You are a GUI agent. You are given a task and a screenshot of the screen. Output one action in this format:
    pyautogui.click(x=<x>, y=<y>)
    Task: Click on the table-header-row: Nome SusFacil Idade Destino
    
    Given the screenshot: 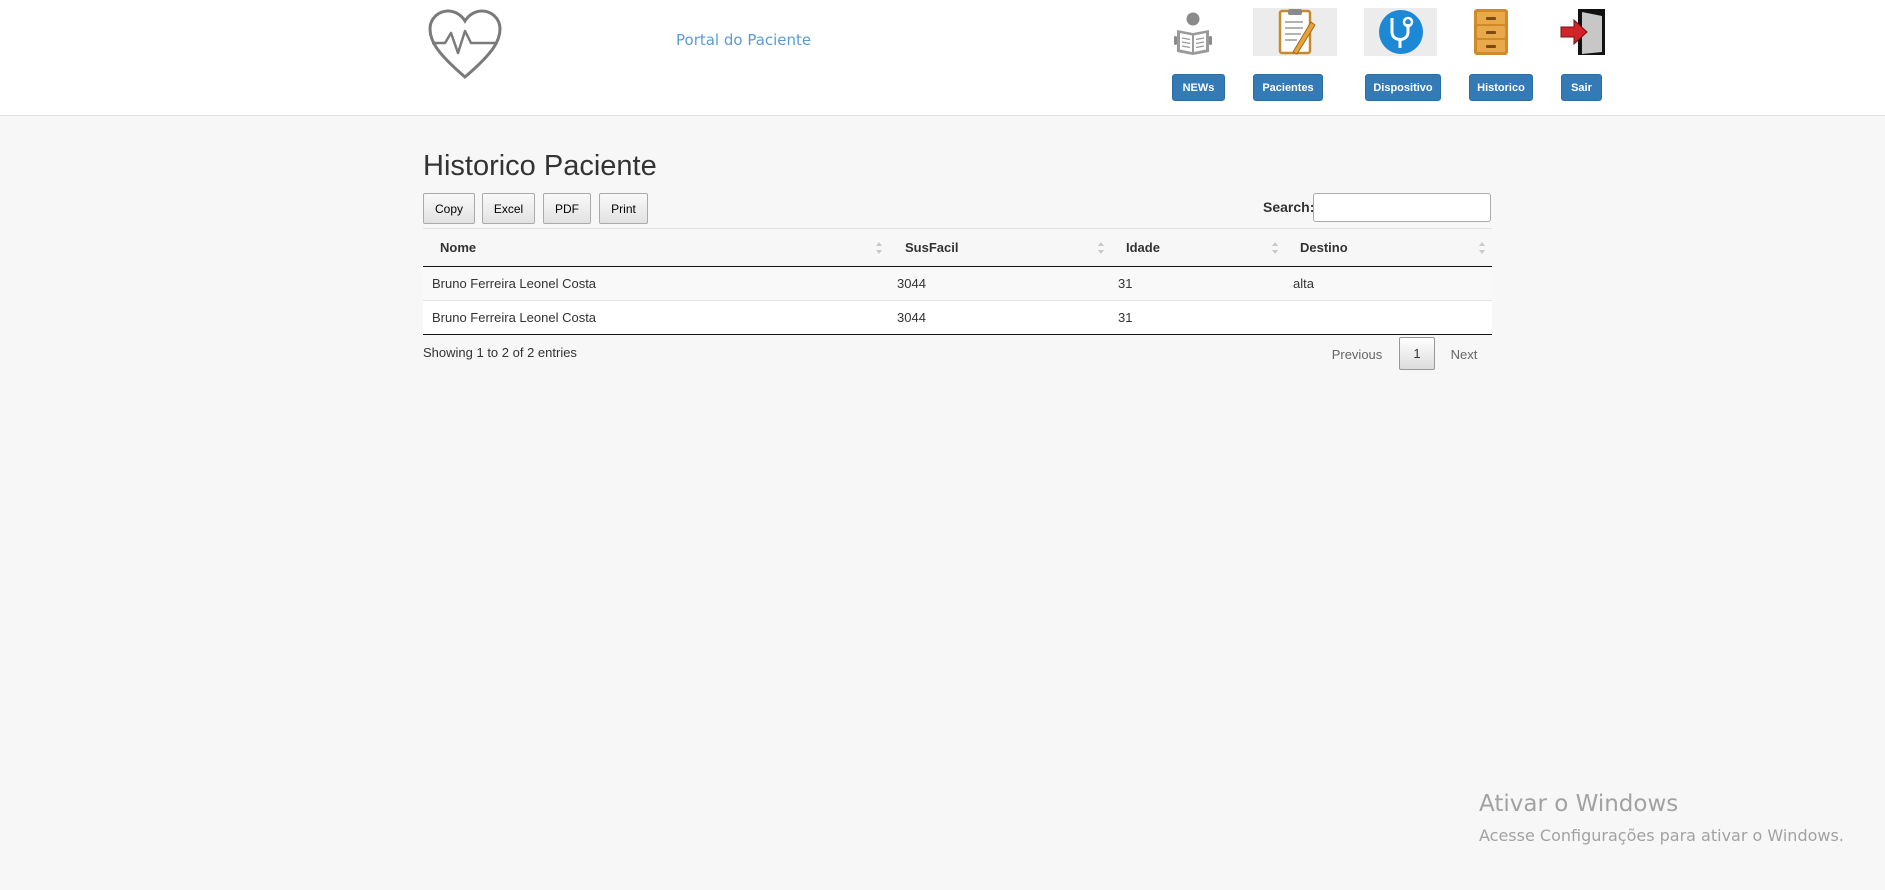 What is the action you would take?
    pyautogui.click(x=957, y=248)
    